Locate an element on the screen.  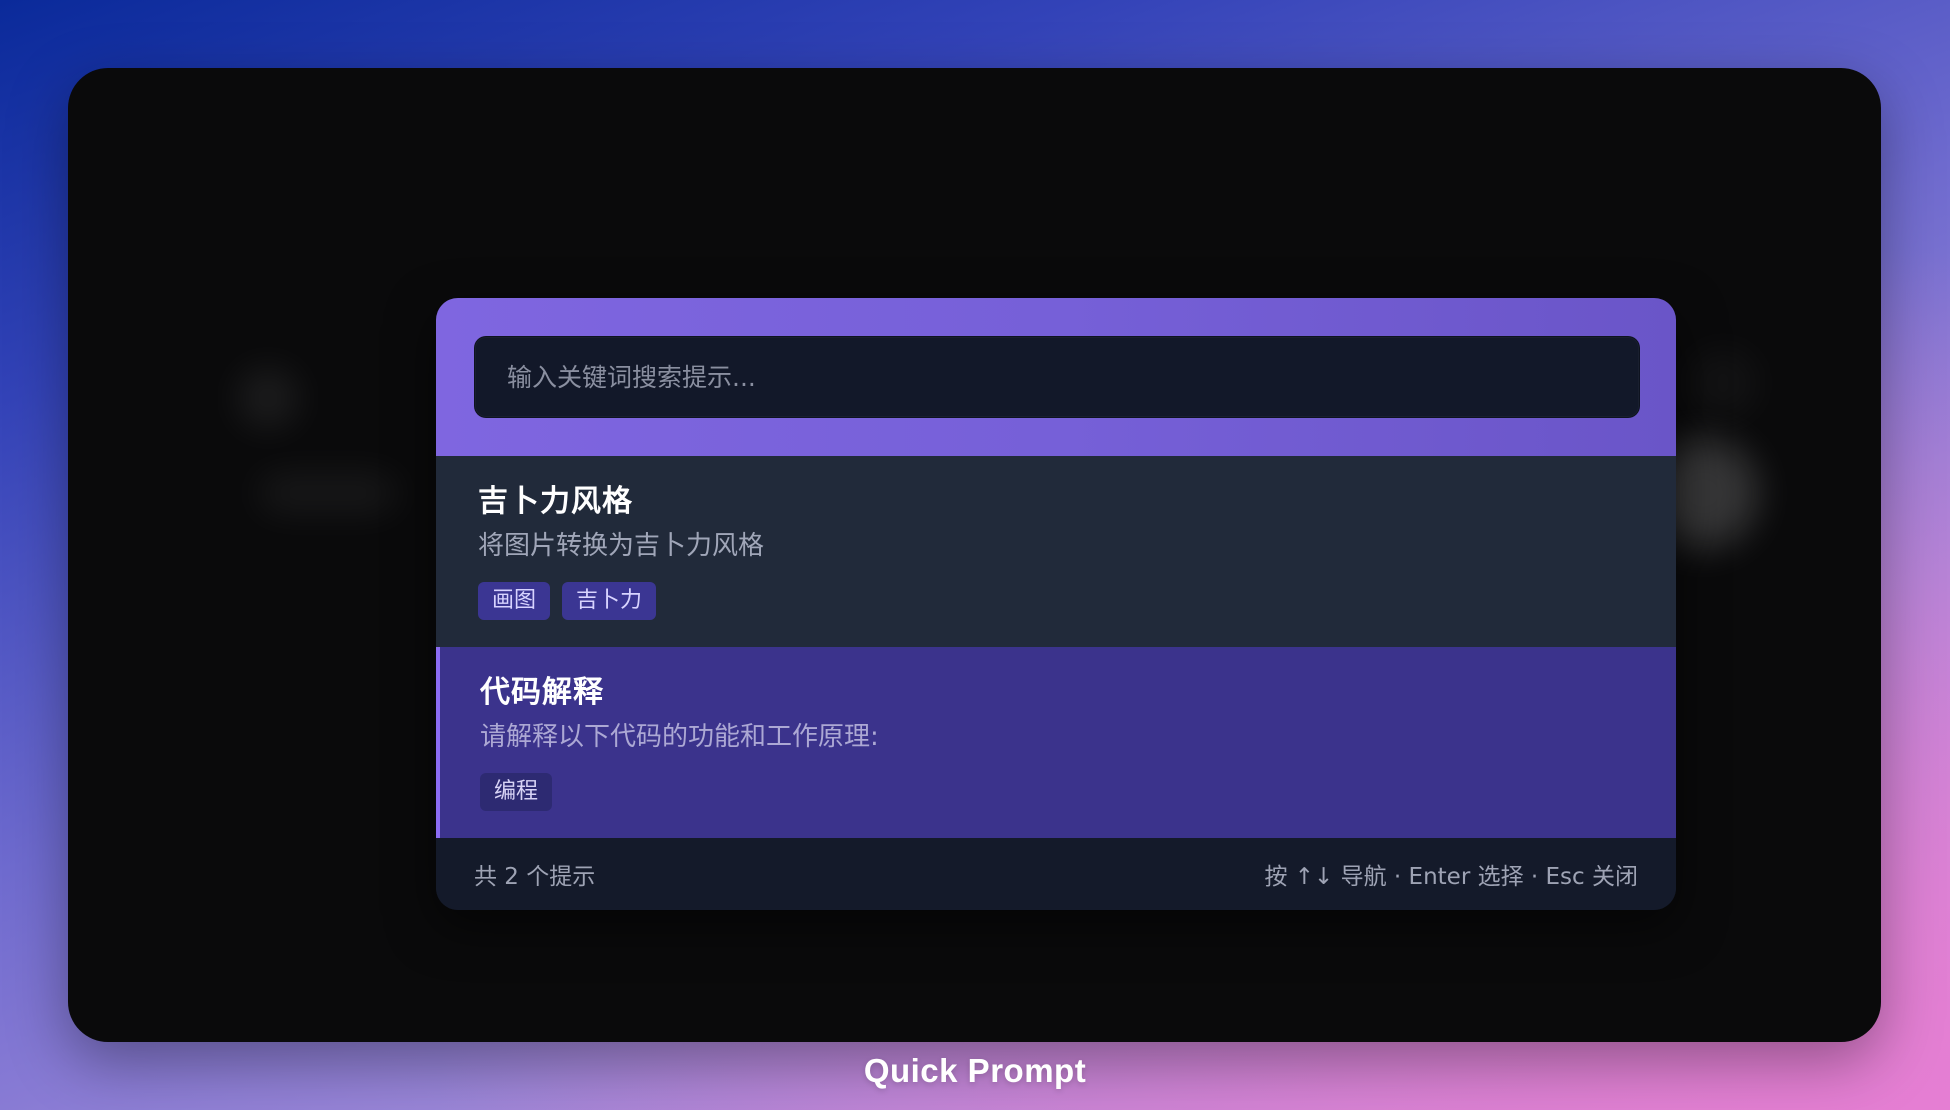
prompt-tags: 画图 吉卜力 is located at coordinates (1056, 601).